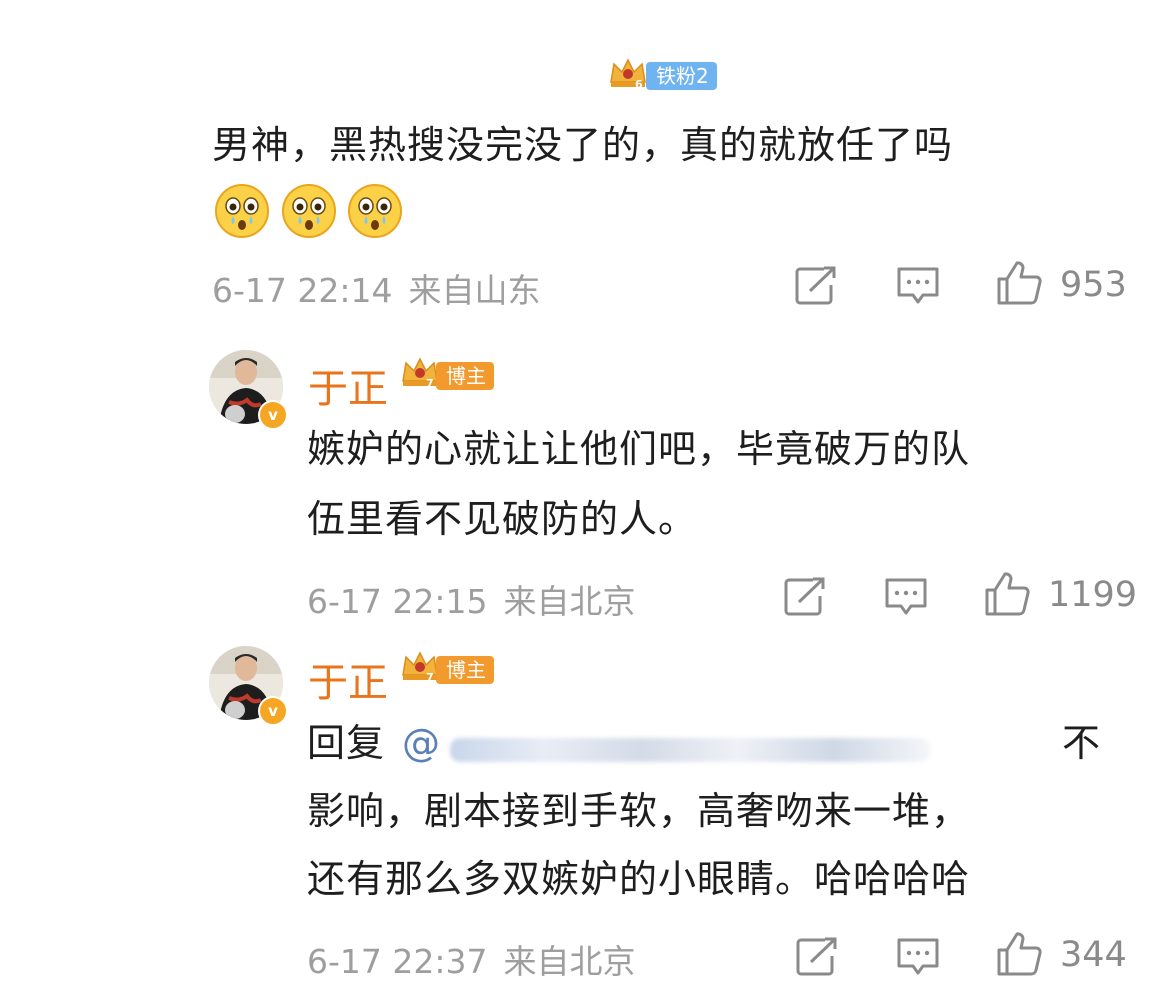  What do you see at coordinates (639, 879) in the screenshot?
I see `comment-text-line-3: 还有那么多双嫉妒的小眼睛。哈哈哈哈` at bounding box center [639, 879].